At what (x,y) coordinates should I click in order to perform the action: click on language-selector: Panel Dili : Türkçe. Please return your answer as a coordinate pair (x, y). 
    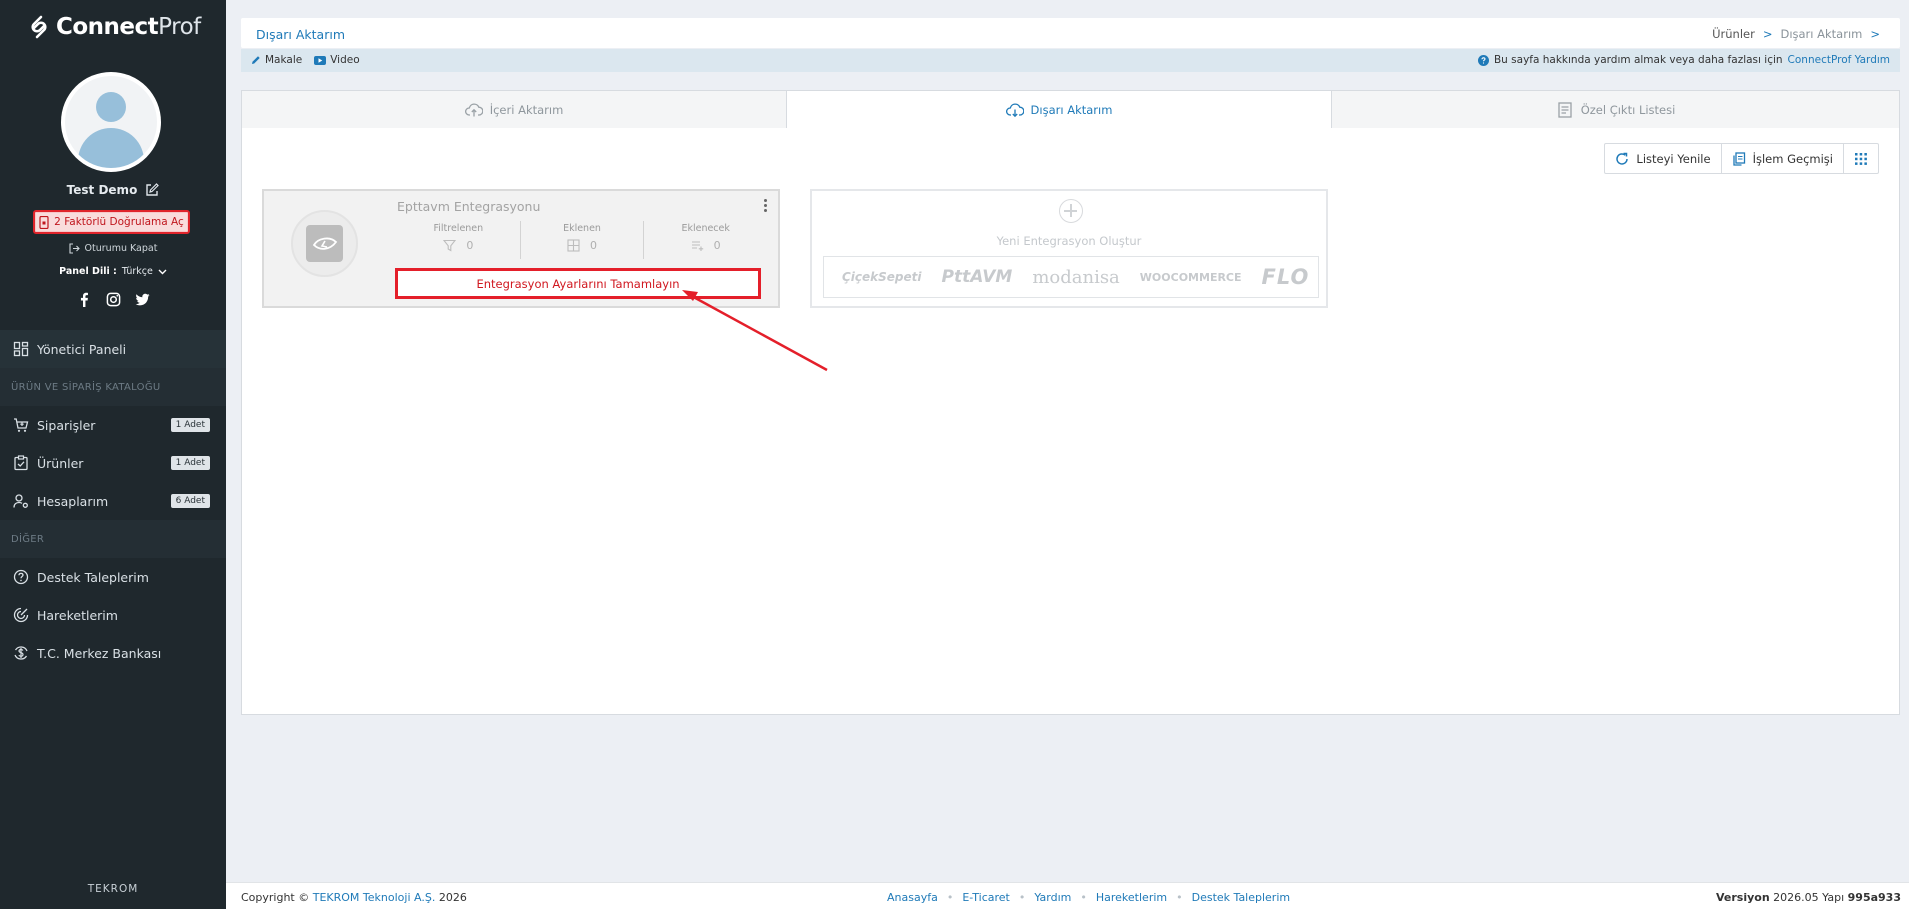
    Looking at the image, I should click on (113, 271).